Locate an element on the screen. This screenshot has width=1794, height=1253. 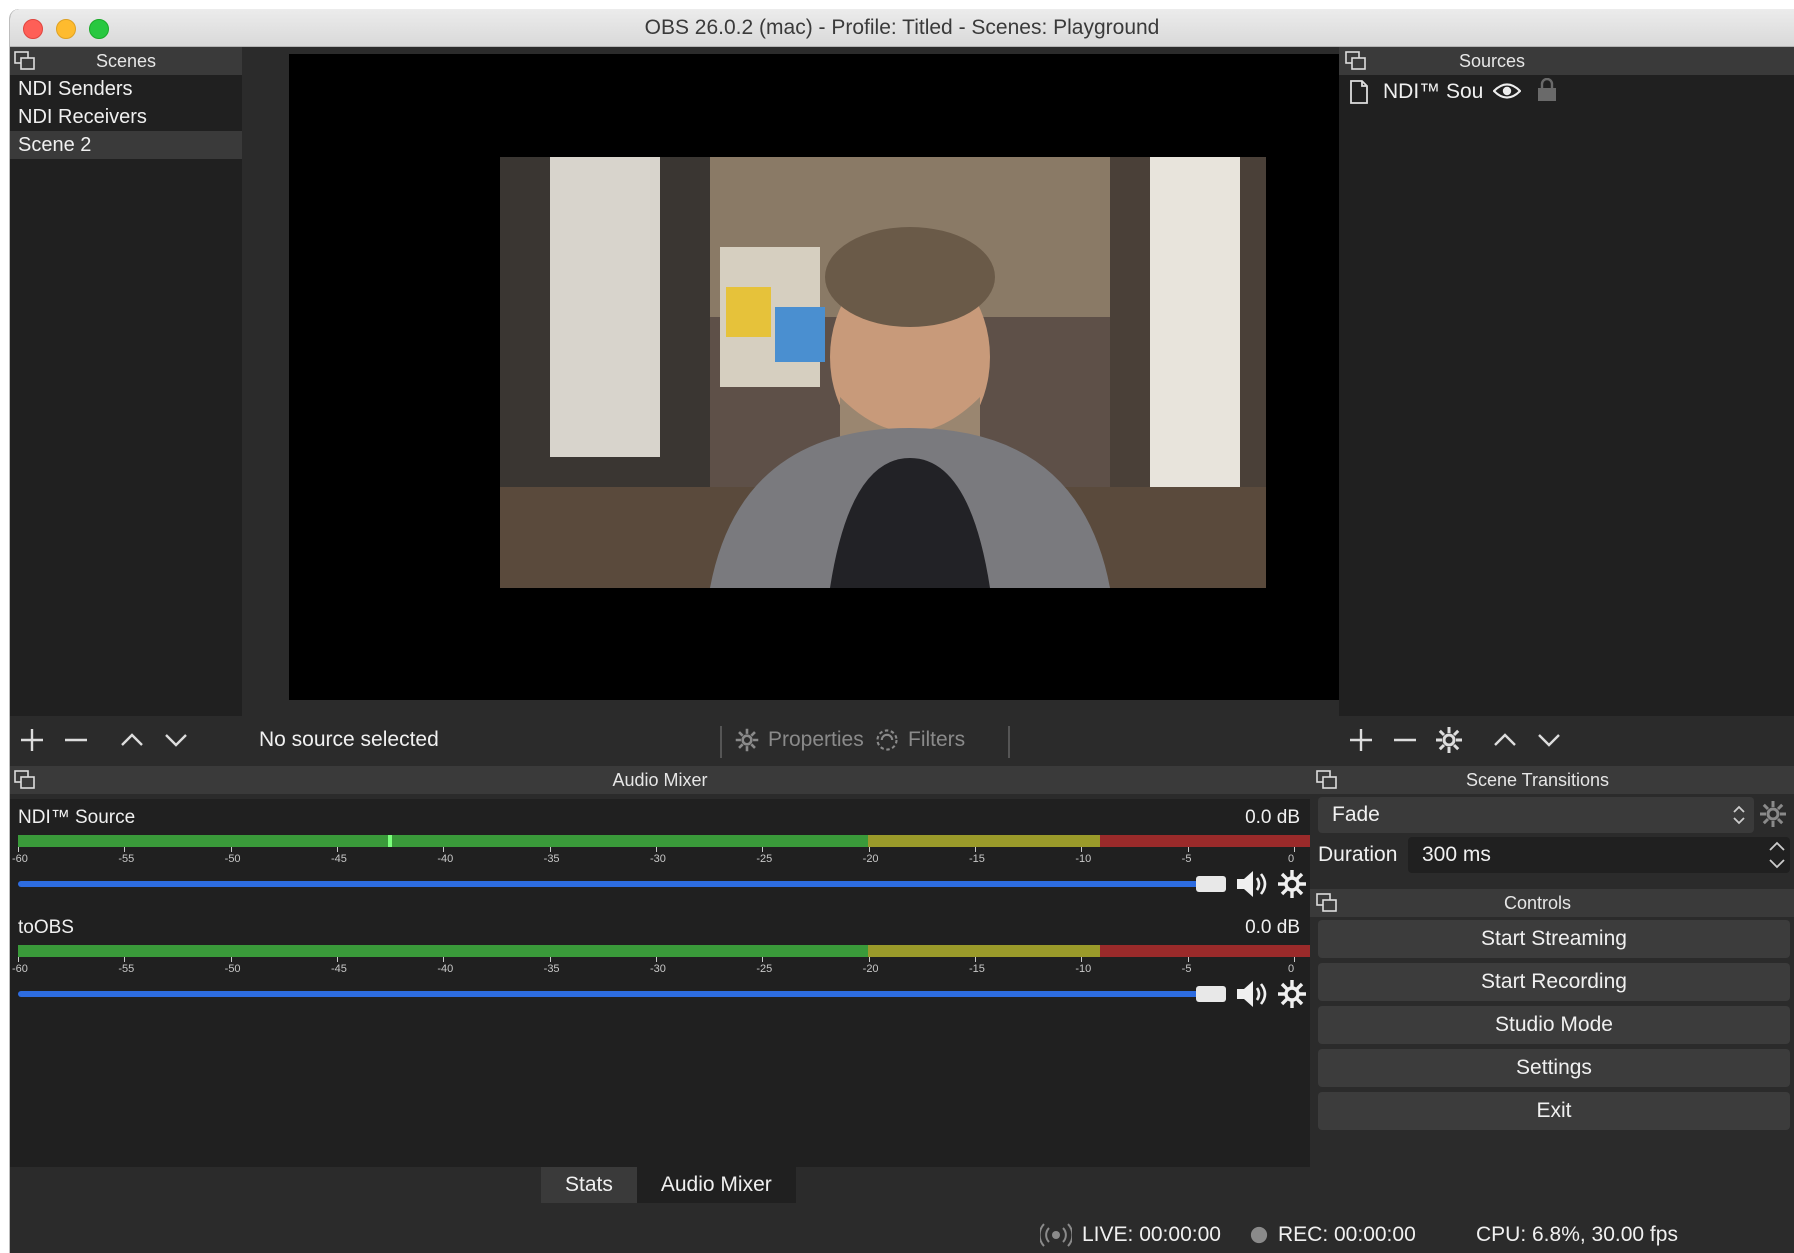
add-source-button is located at coordinates (1361, 740).